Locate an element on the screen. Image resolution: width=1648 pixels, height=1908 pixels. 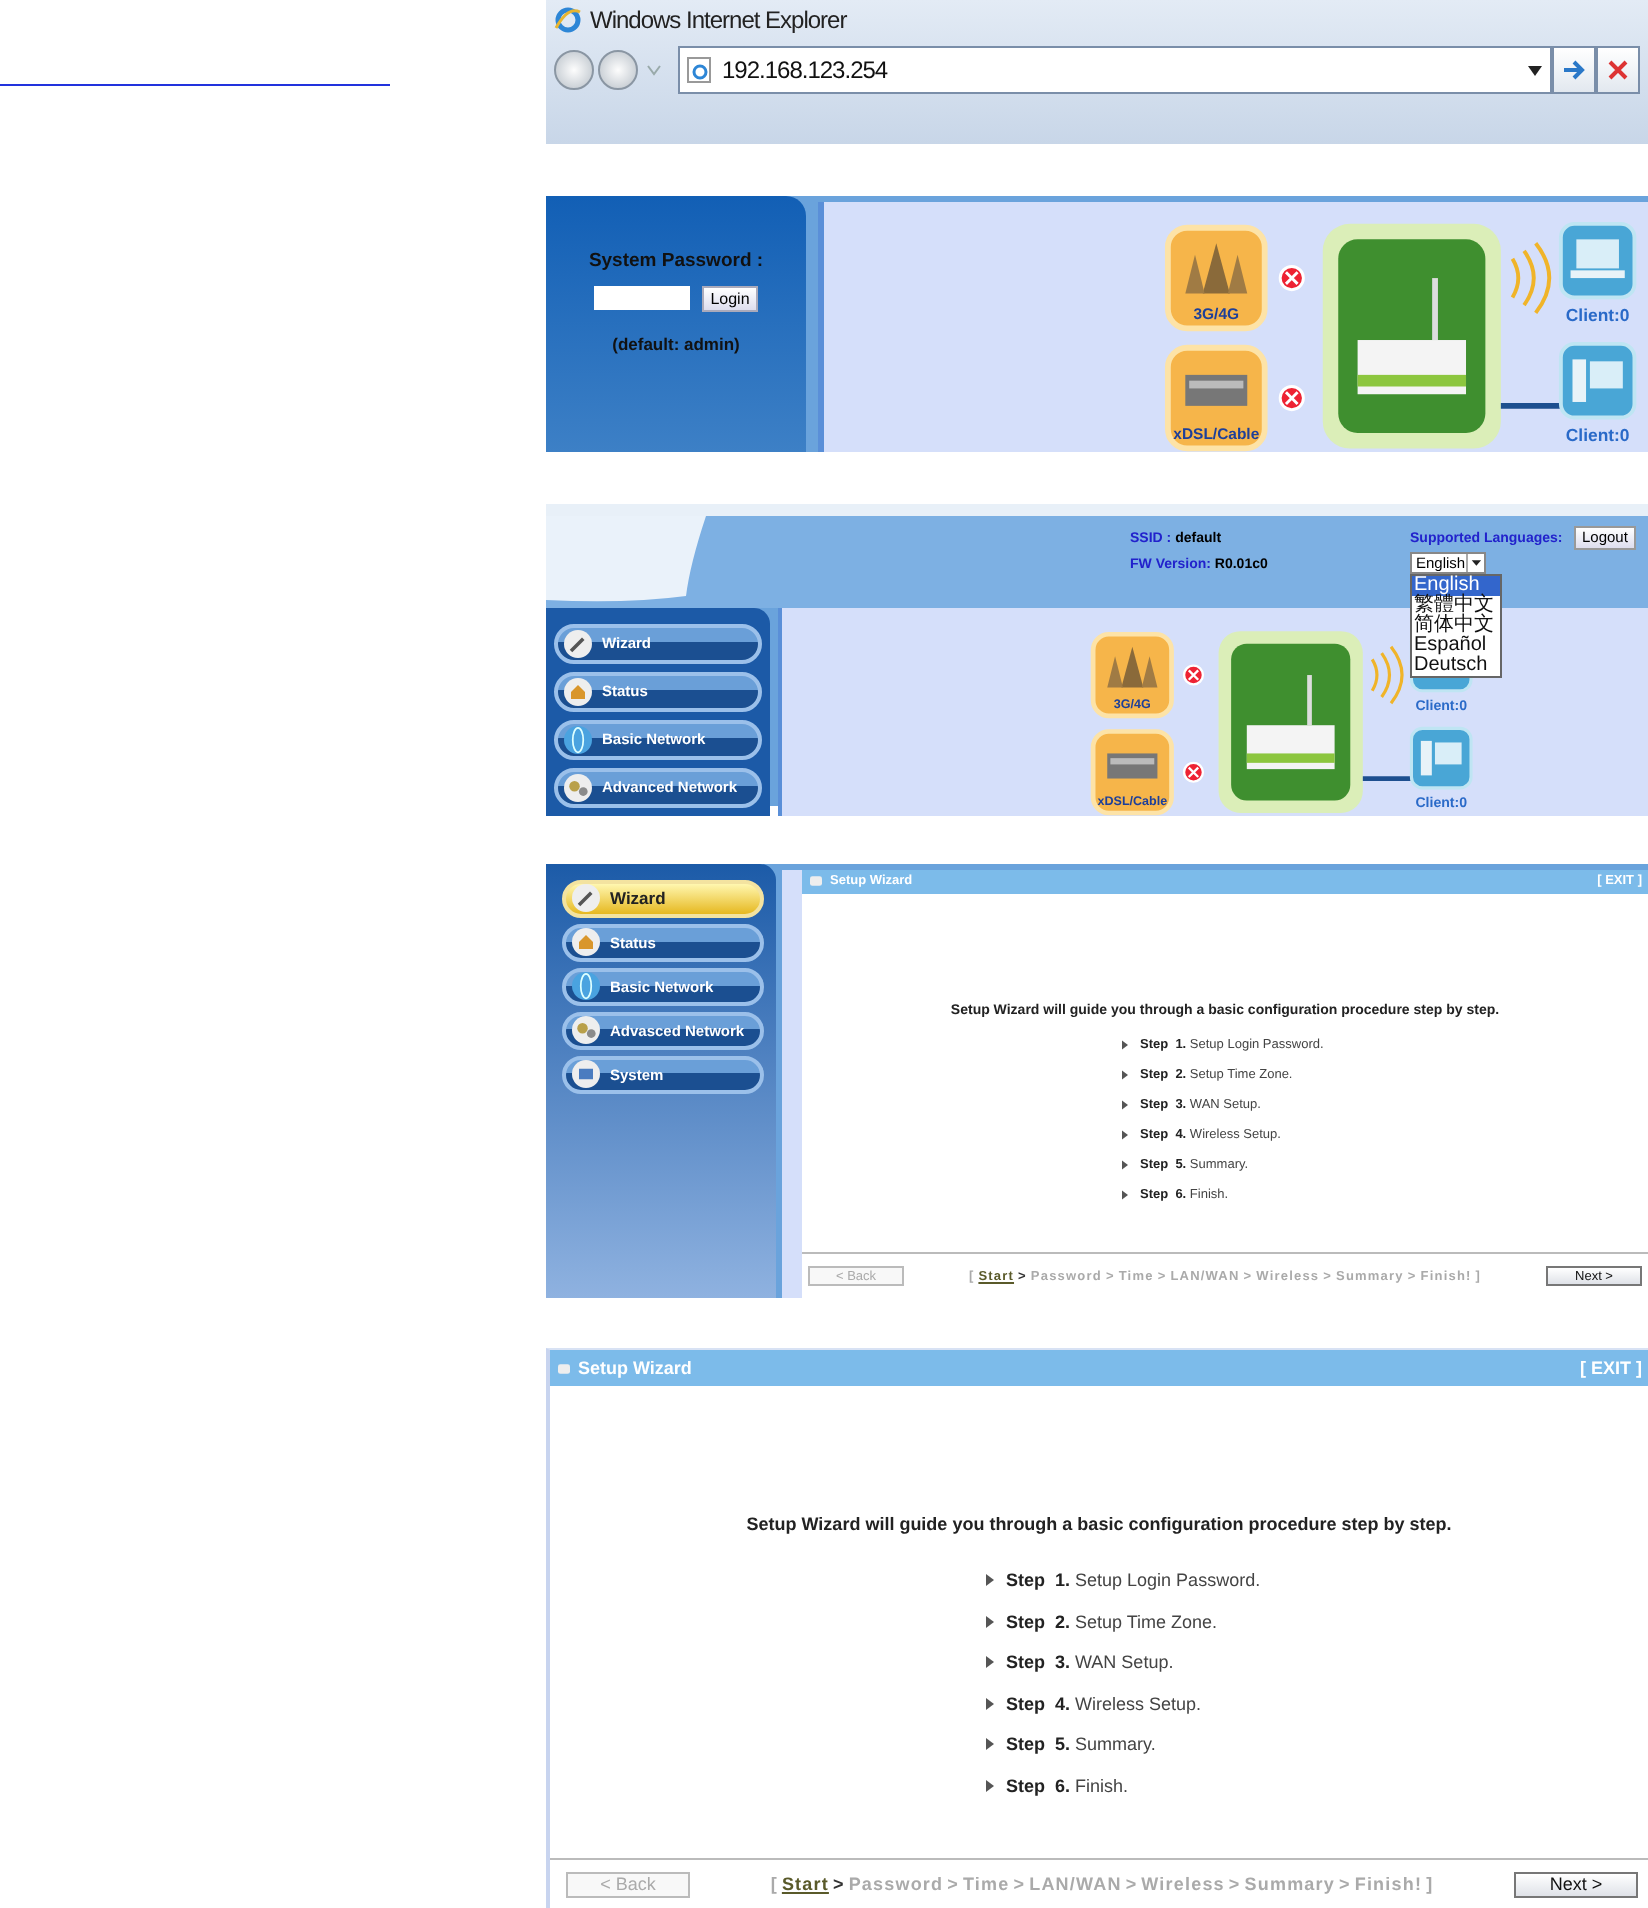
monitor-icon is located at coordinates (586, 1074).